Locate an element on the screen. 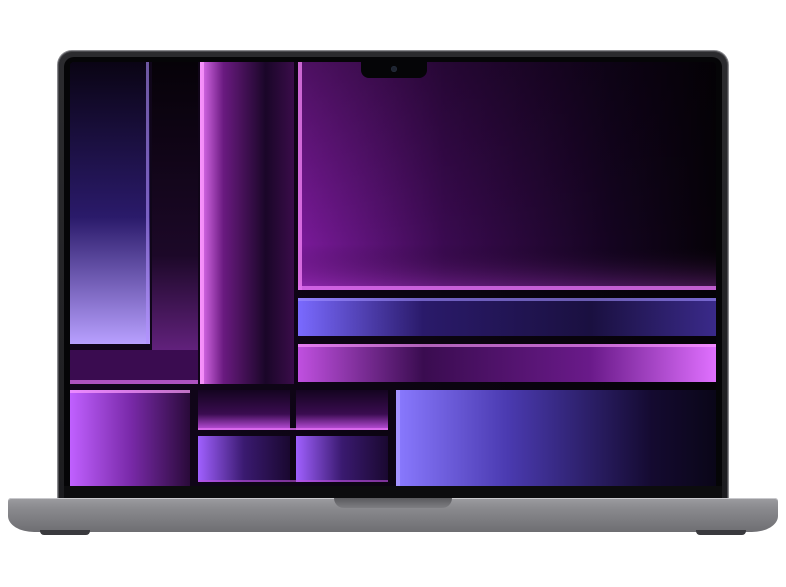 The height and width of the screenshot is (587, 786). panel-pillar is located at coordinates (247, 223).